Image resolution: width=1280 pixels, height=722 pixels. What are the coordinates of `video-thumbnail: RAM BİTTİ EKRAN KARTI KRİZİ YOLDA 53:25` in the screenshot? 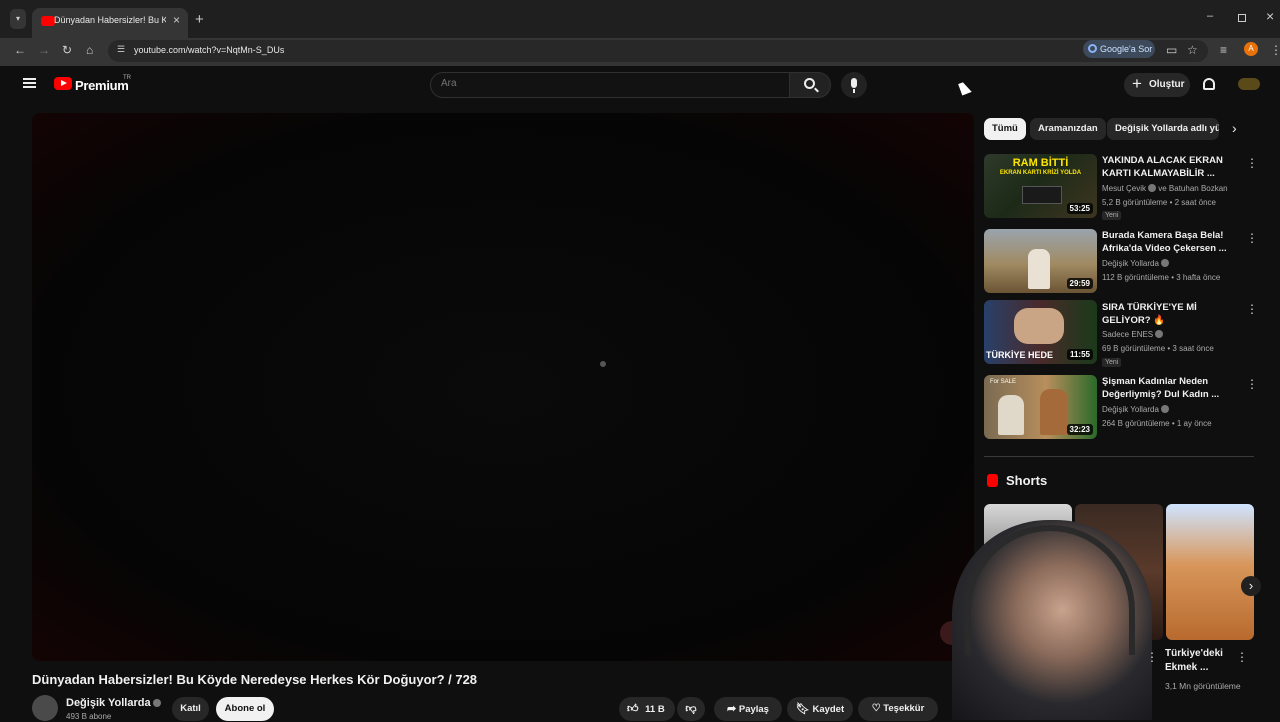 It's located at (1040, 186).